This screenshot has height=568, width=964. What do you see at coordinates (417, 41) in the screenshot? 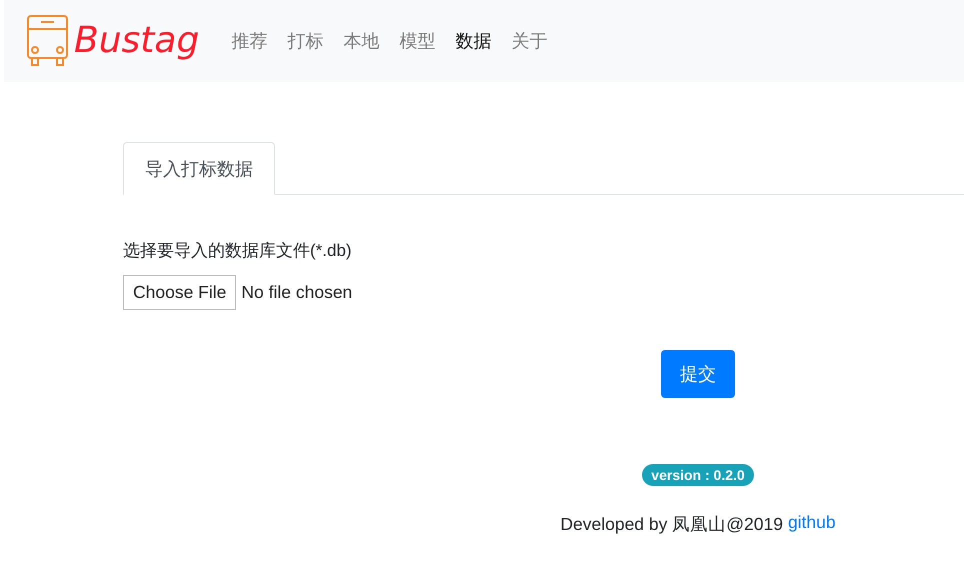
I see `nav-link: 模型` at bounding box center [417, 41].